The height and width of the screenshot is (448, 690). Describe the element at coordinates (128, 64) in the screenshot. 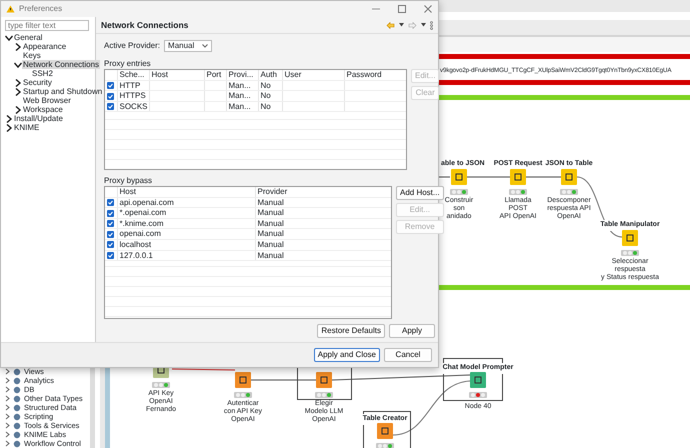

I see `section-label: Proxy entries` at that location.